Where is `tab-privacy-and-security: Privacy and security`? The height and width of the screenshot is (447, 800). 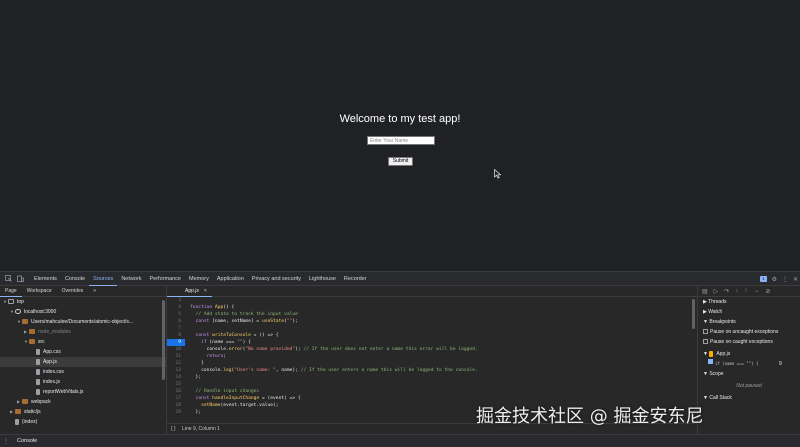 tab-privacy-and-security: Privacy and security is located at coordinates (276, 279).